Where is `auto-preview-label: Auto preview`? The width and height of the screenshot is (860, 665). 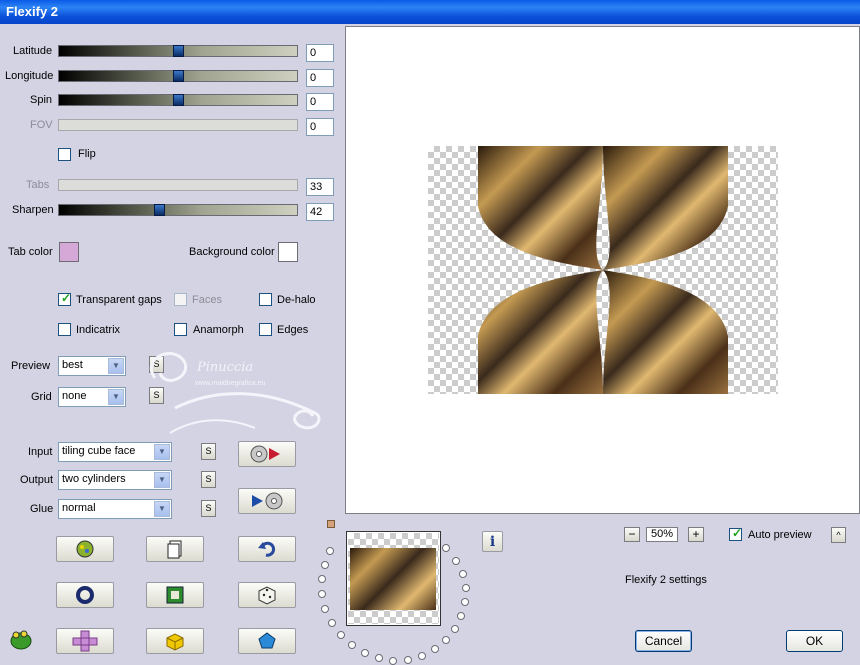 auto-preview-label: Auto preview is located at coordinates (780, 535).